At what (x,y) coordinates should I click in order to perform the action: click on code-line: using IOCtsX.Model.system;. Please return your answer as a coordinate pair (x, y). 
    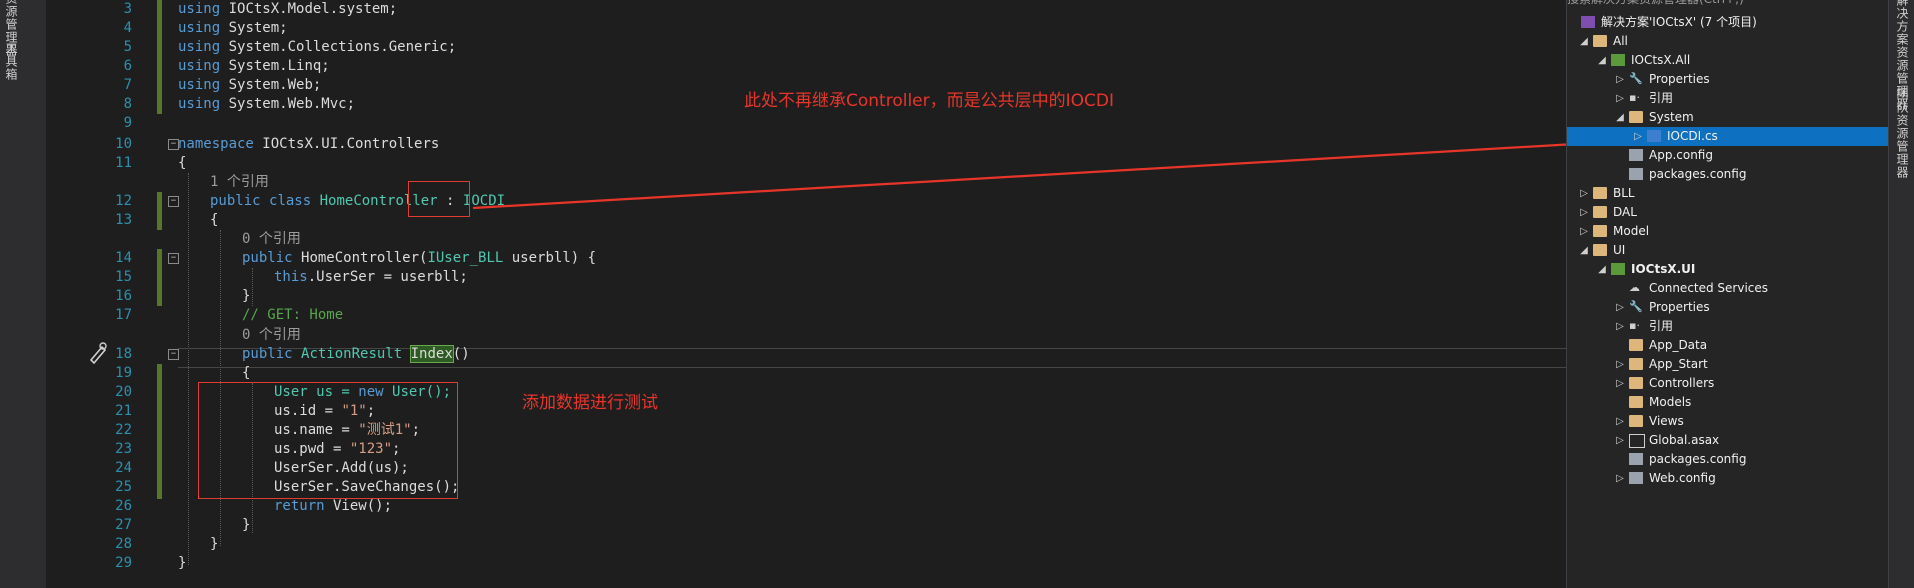
    Looking at the image, I should click on (287, 9).